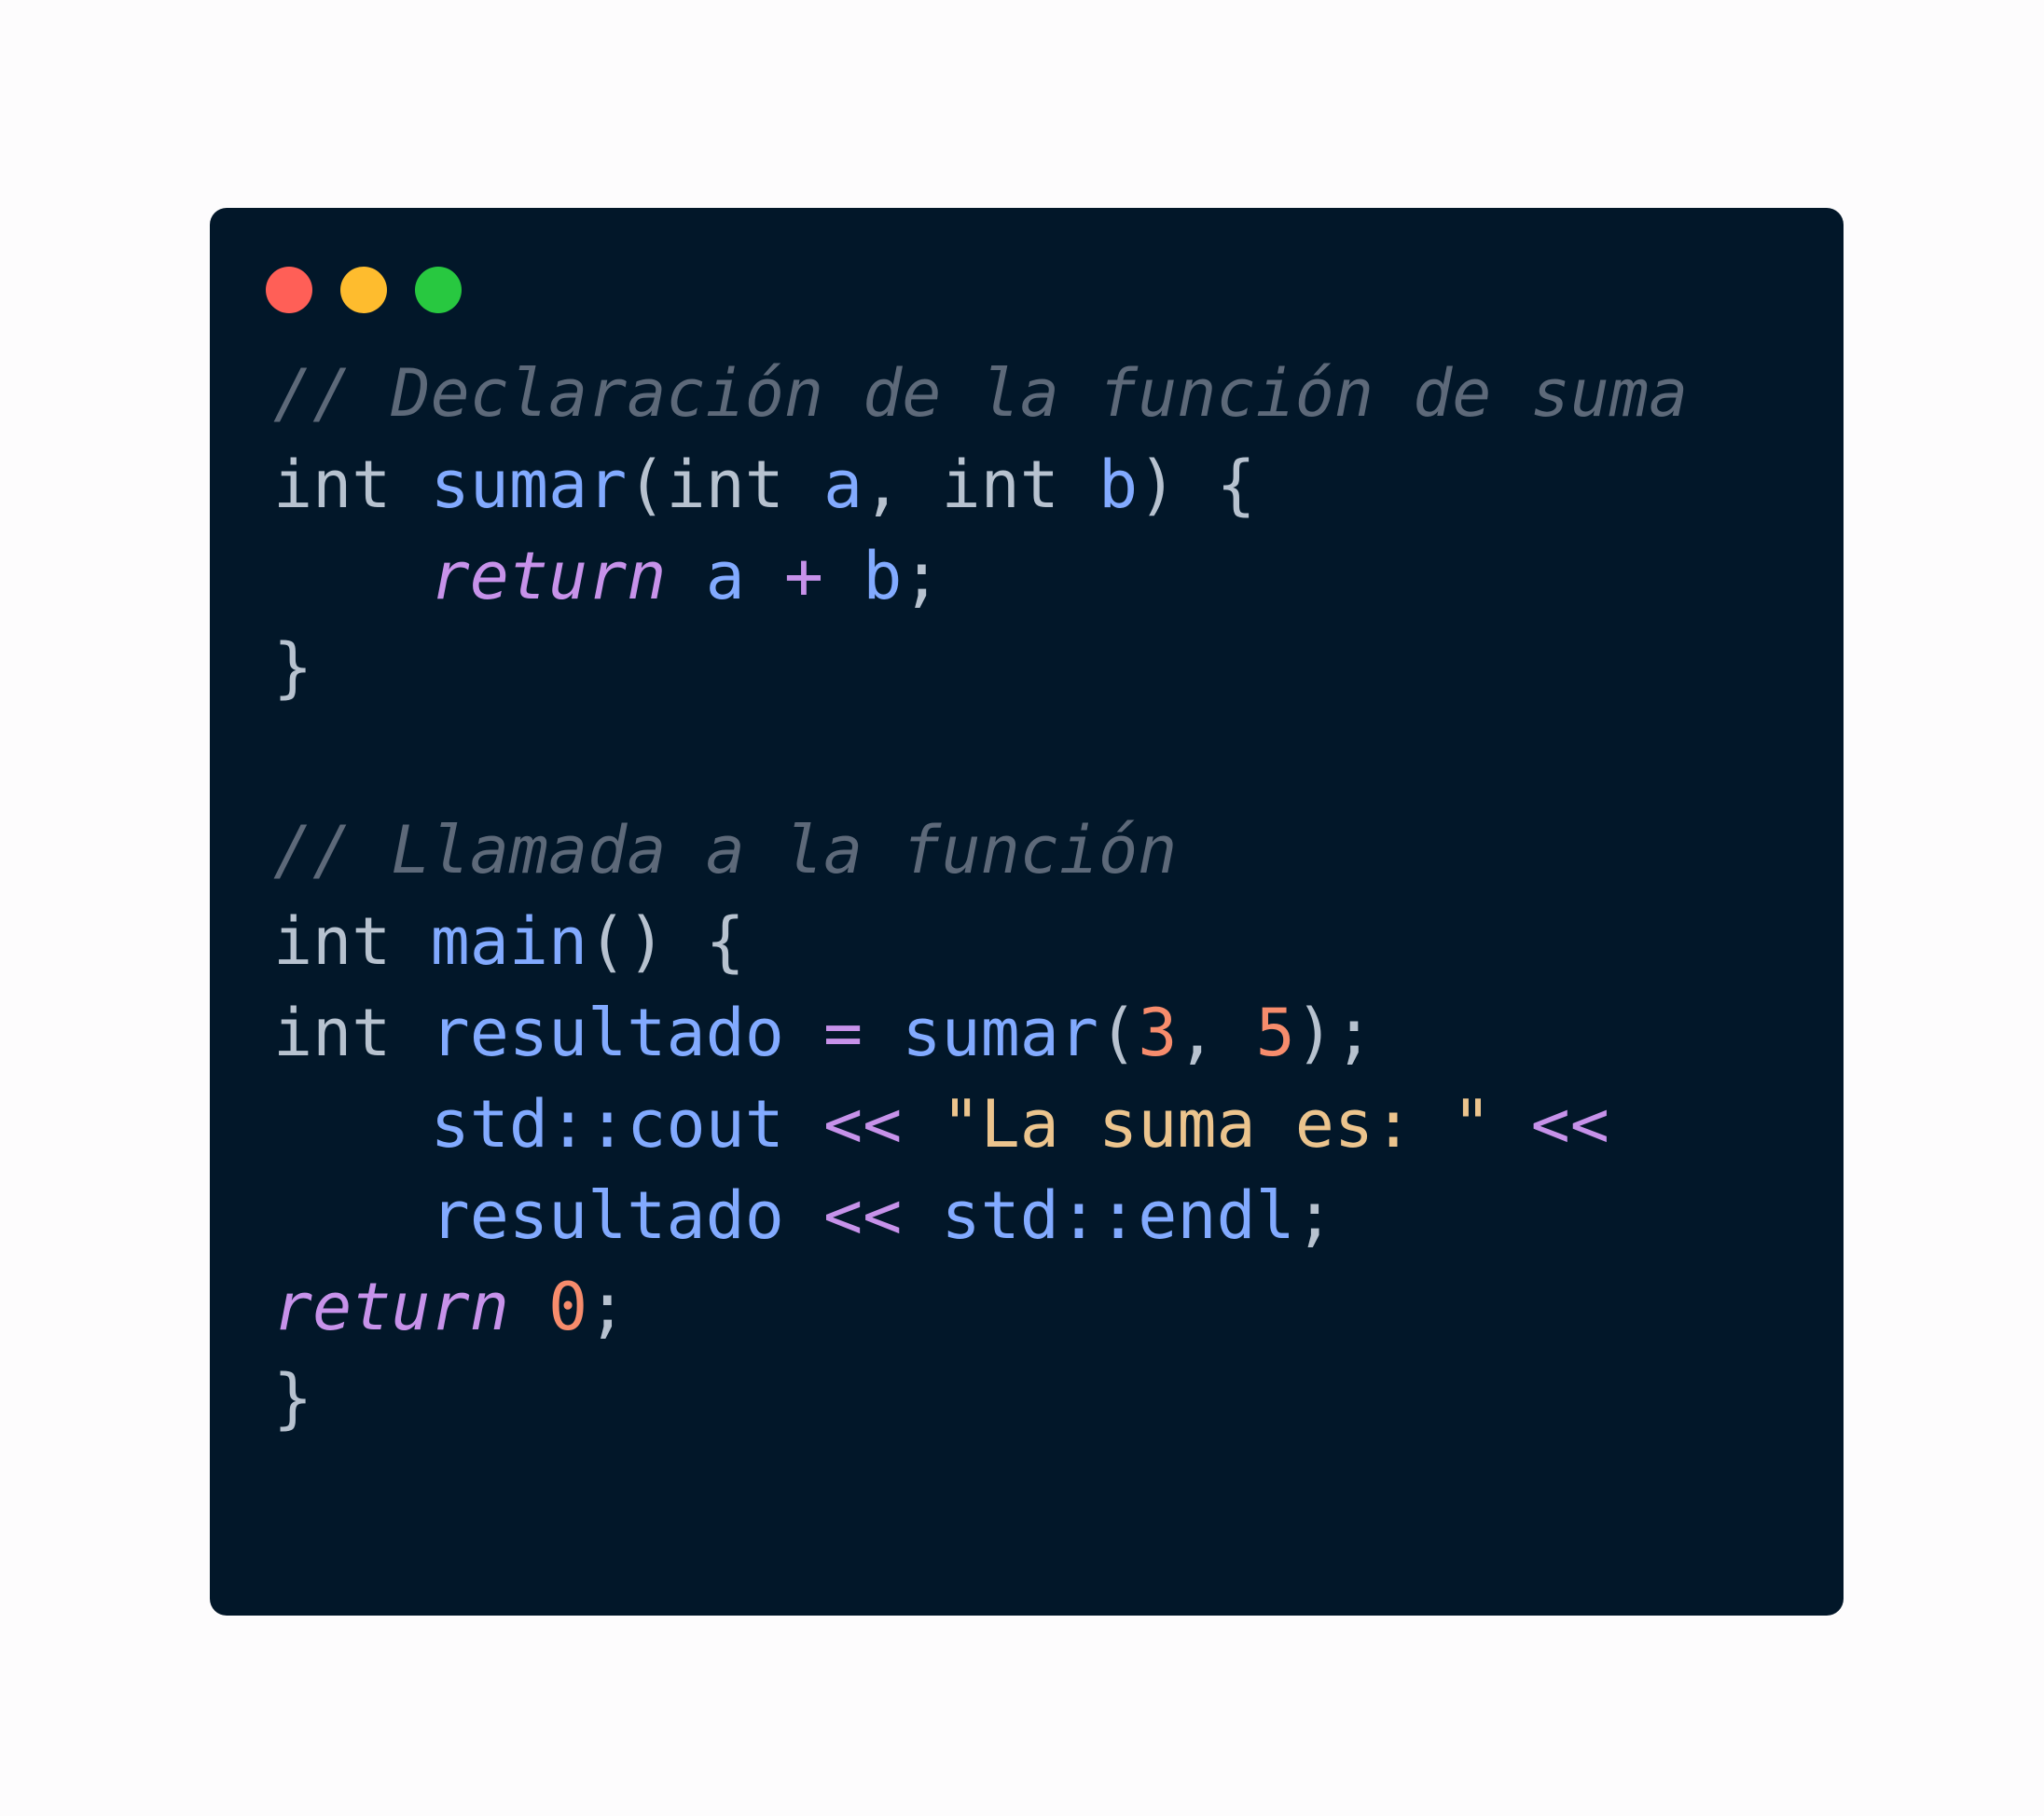 The height and width of the screenshot is (1816, 2044). I want to click on code-line: // Declaración de la función de suma, so click(980, 393).